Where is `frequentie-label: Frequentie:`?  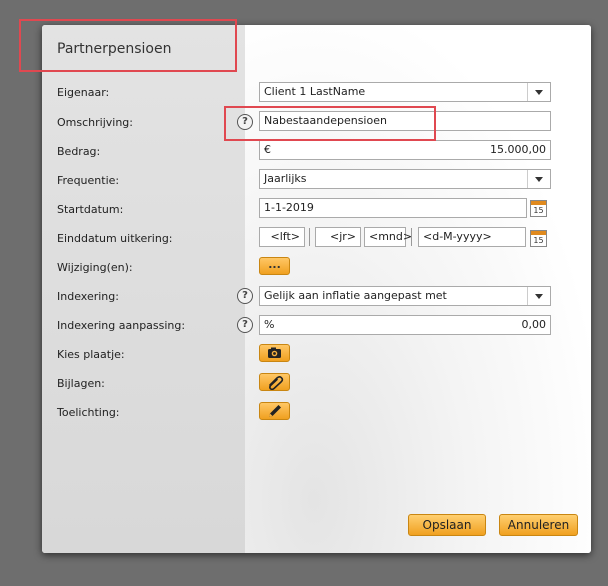 frequentie-label: Frequentie: is located at coordinates (88, 180).